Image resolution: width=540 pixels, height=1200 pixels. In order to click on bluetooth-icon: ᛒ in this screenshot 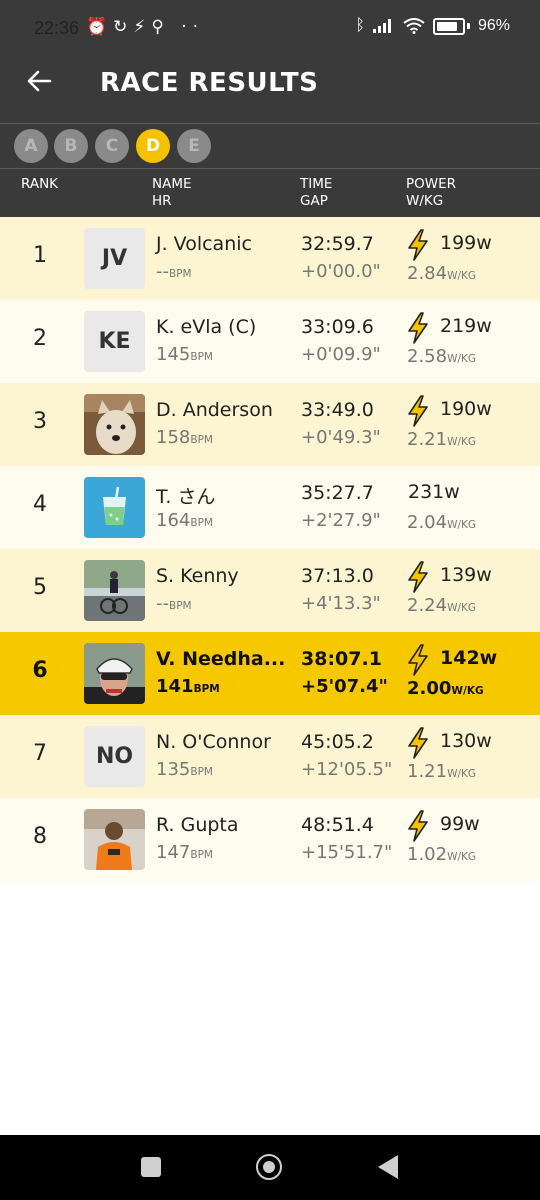, I will do `click(360, 25)`.